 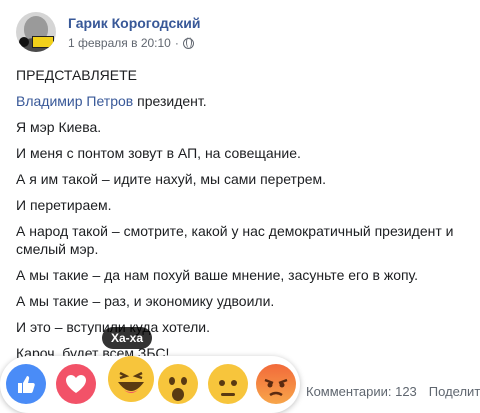 I want to click on mention-link: Владимир Петров, so click(x=74, y=101).